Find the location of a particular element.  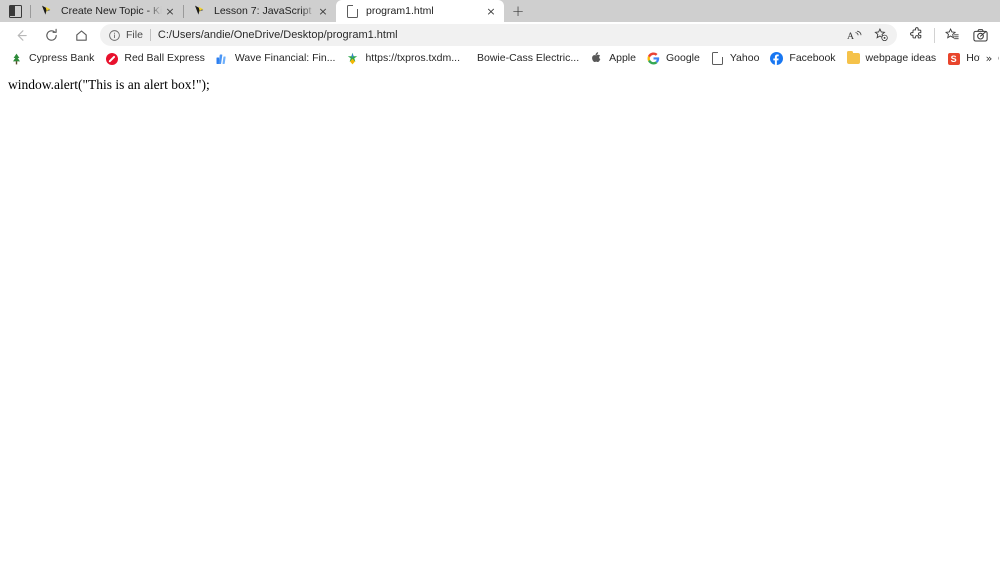

apple-icon is located at coordinates (596, 58).